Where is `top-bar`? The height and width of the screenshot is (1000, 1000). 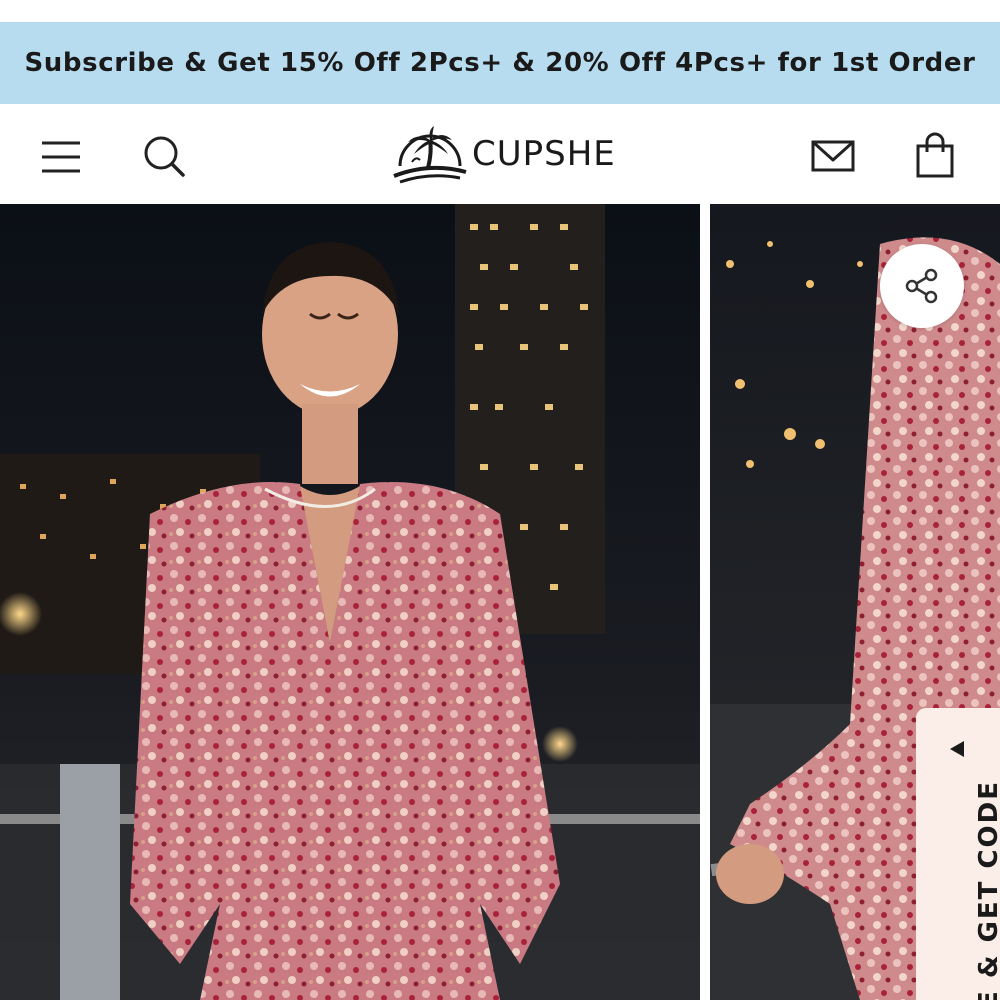
top-bar is located at coordinates (500, 11).